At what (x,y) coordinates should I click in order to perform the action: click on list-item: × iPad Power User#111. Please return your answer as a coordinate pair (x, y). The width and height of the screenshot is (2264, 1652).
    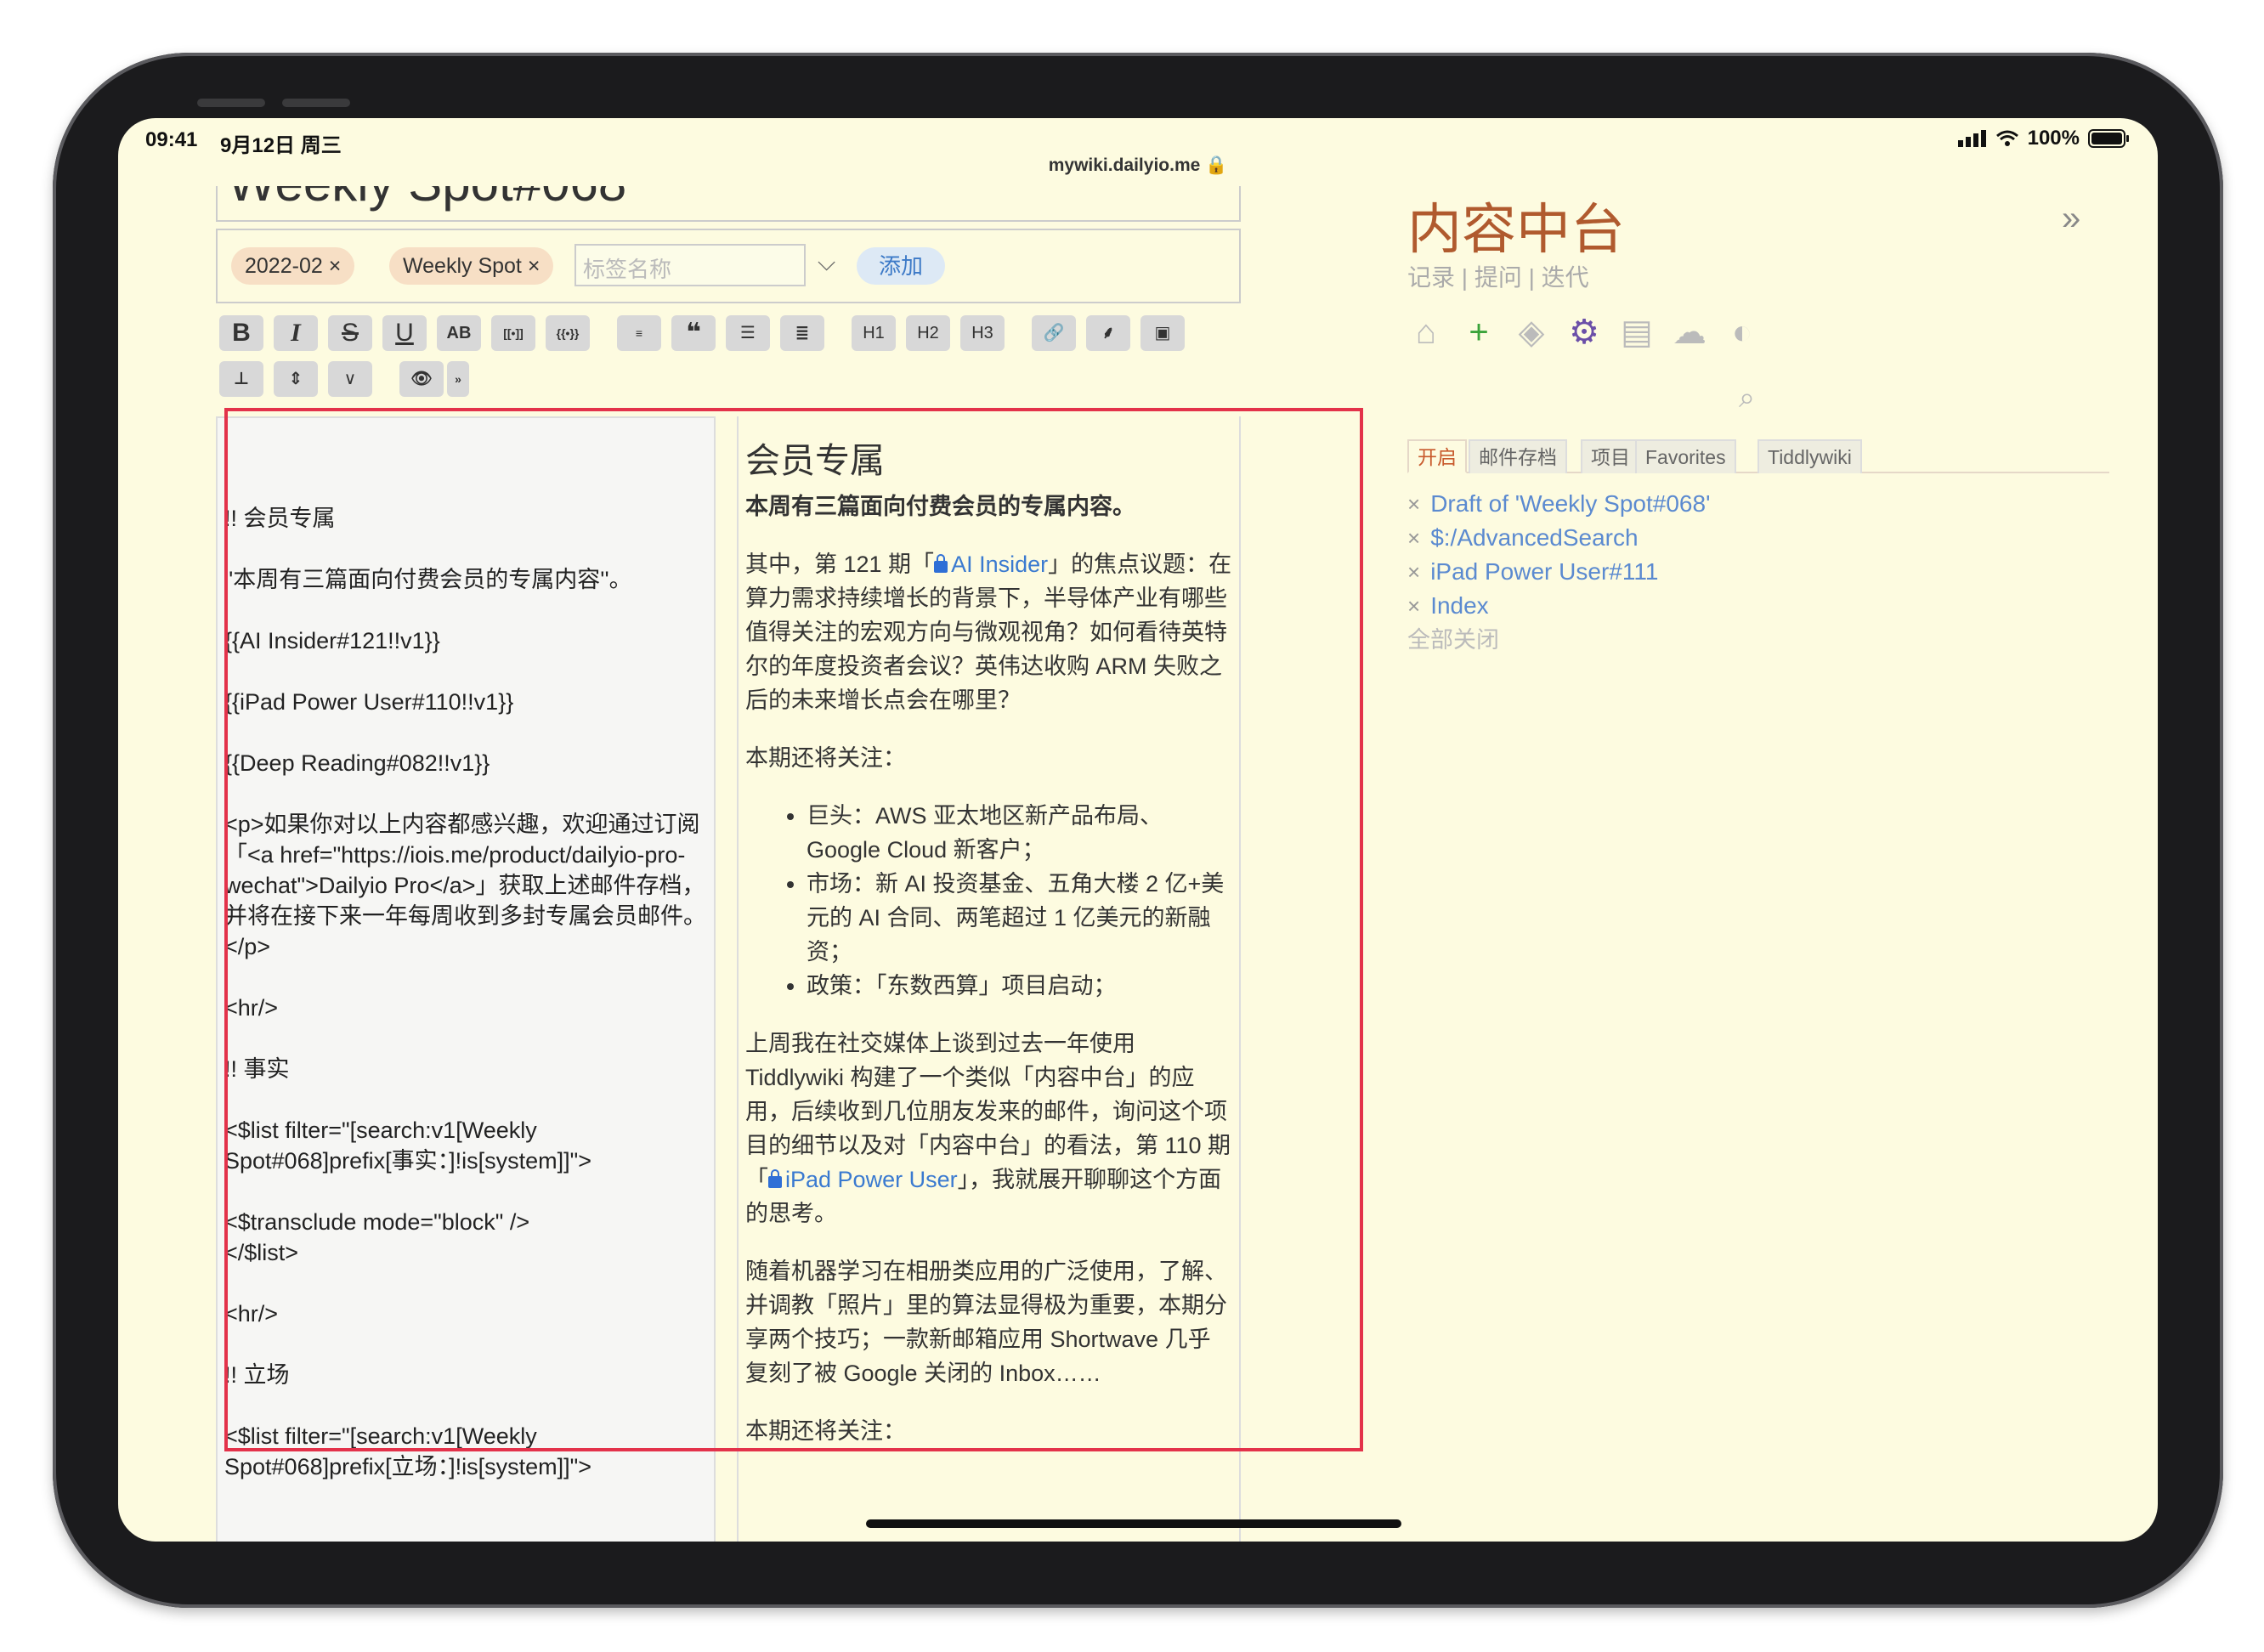
    Looking at the image, I should click on (1558, 572).